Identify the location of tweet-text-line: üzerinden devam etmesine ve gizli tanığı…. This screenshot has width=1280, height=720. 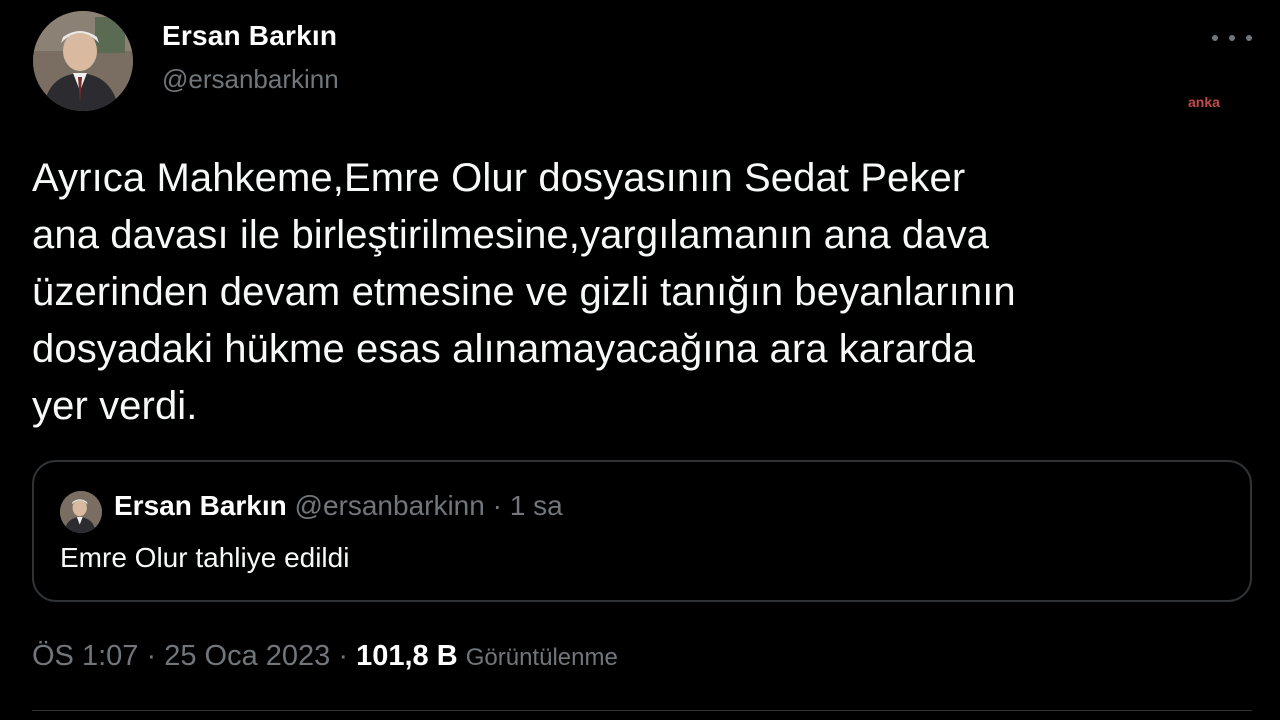
(524, 292).